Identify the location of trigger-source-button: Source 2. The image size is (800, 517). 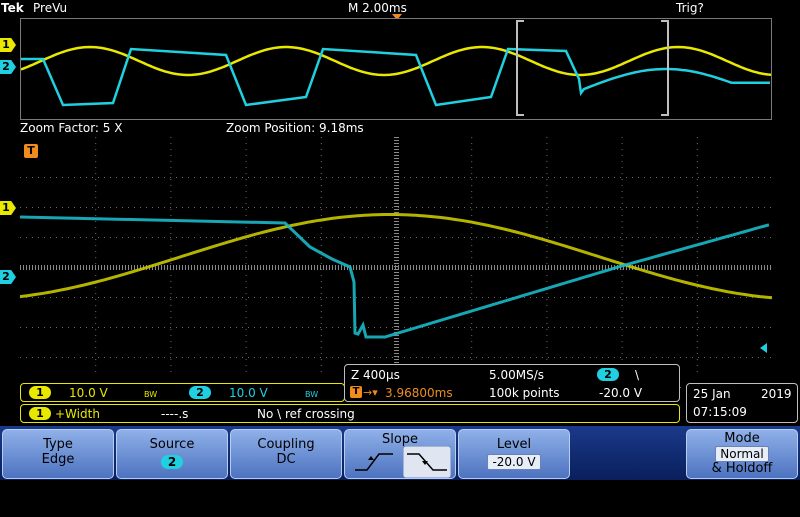
(172, 454).